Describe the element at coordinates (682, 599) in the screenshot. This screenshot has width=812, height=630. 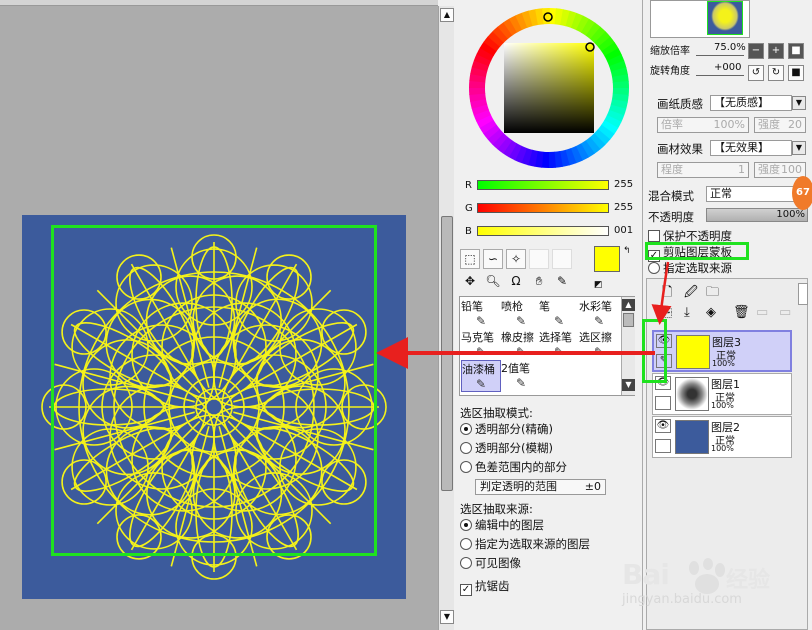
I see `watermark-url: jingyan.baidu.com` at that location.